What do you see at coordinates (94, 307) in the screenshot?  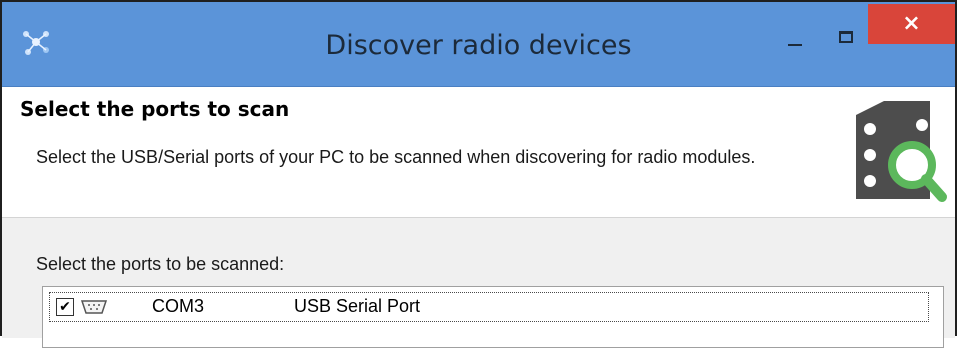 I see `serial-port-icon` at bounding box center [94, 307].